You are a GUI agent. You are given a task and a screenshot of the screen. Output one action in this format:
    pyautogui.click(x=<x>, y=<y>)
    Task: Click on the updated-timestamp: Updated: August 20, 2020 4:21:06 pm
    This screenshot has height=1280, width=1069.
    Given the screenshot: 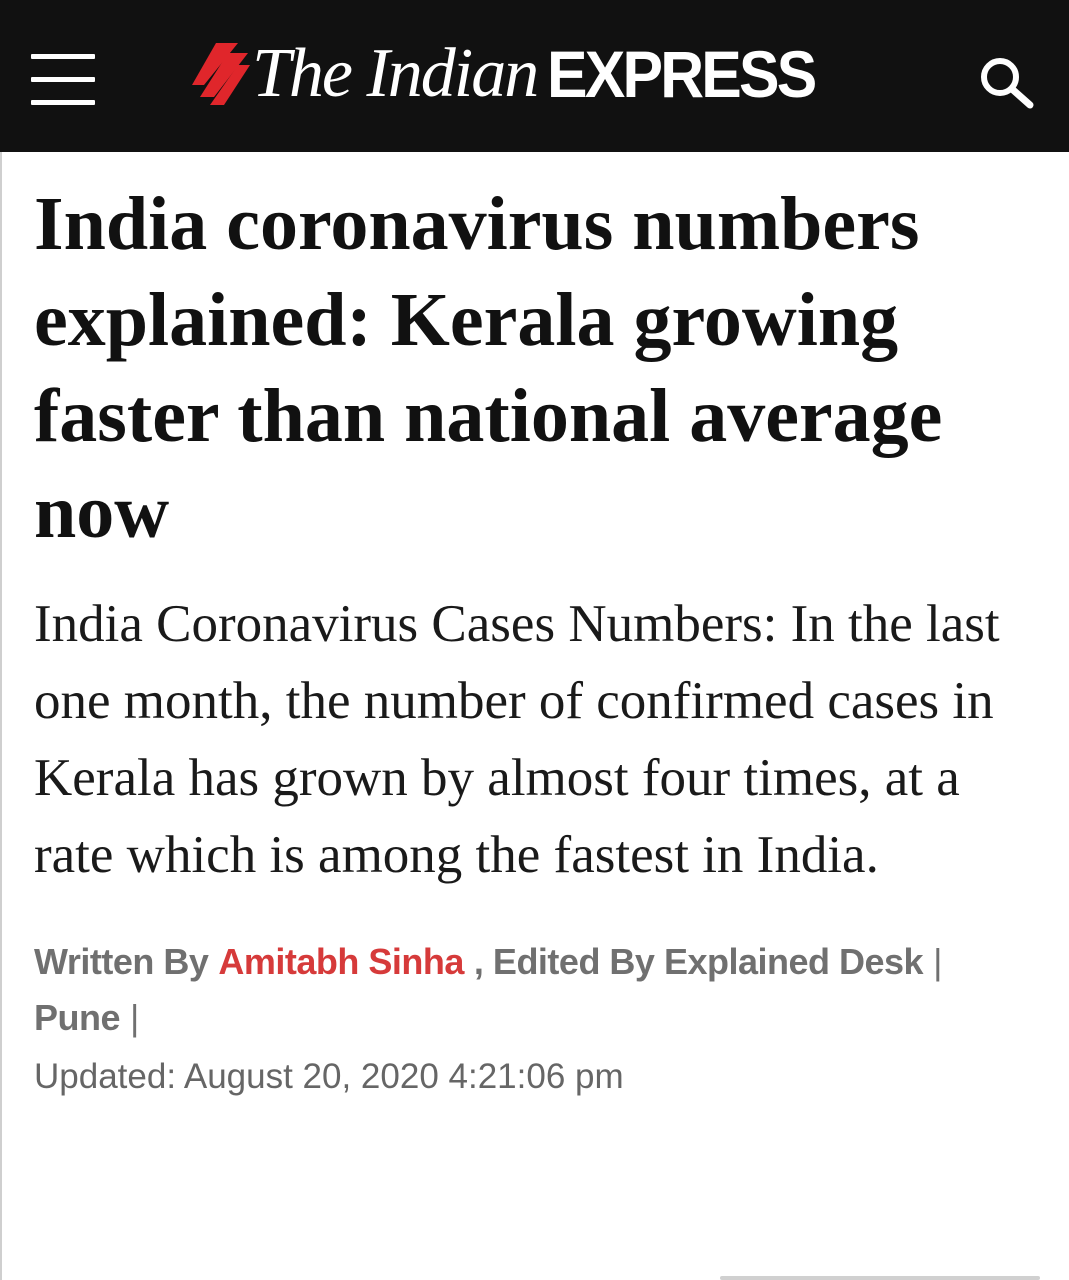 What is the action you would take?
    pyautogui.click(x=539, y=1077)
    